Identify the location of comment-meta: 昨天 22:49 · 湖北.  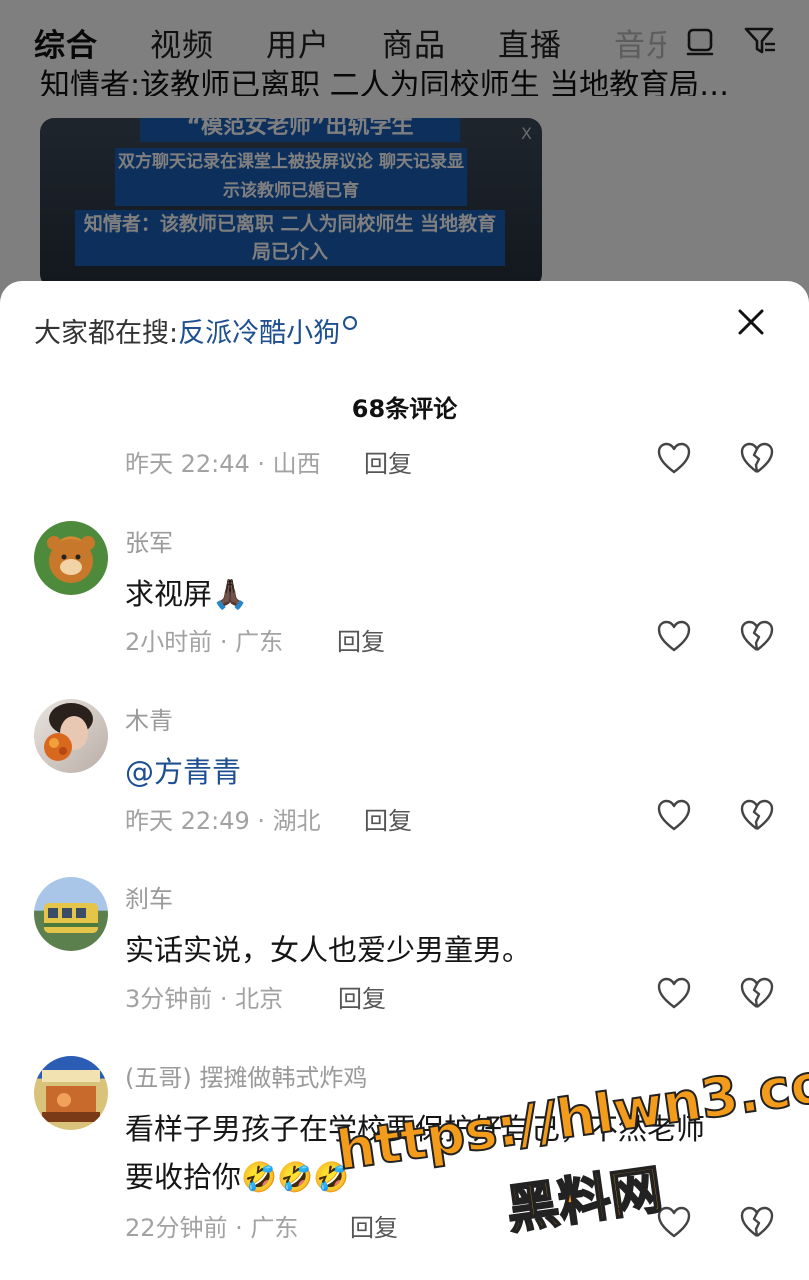
(223, 821).